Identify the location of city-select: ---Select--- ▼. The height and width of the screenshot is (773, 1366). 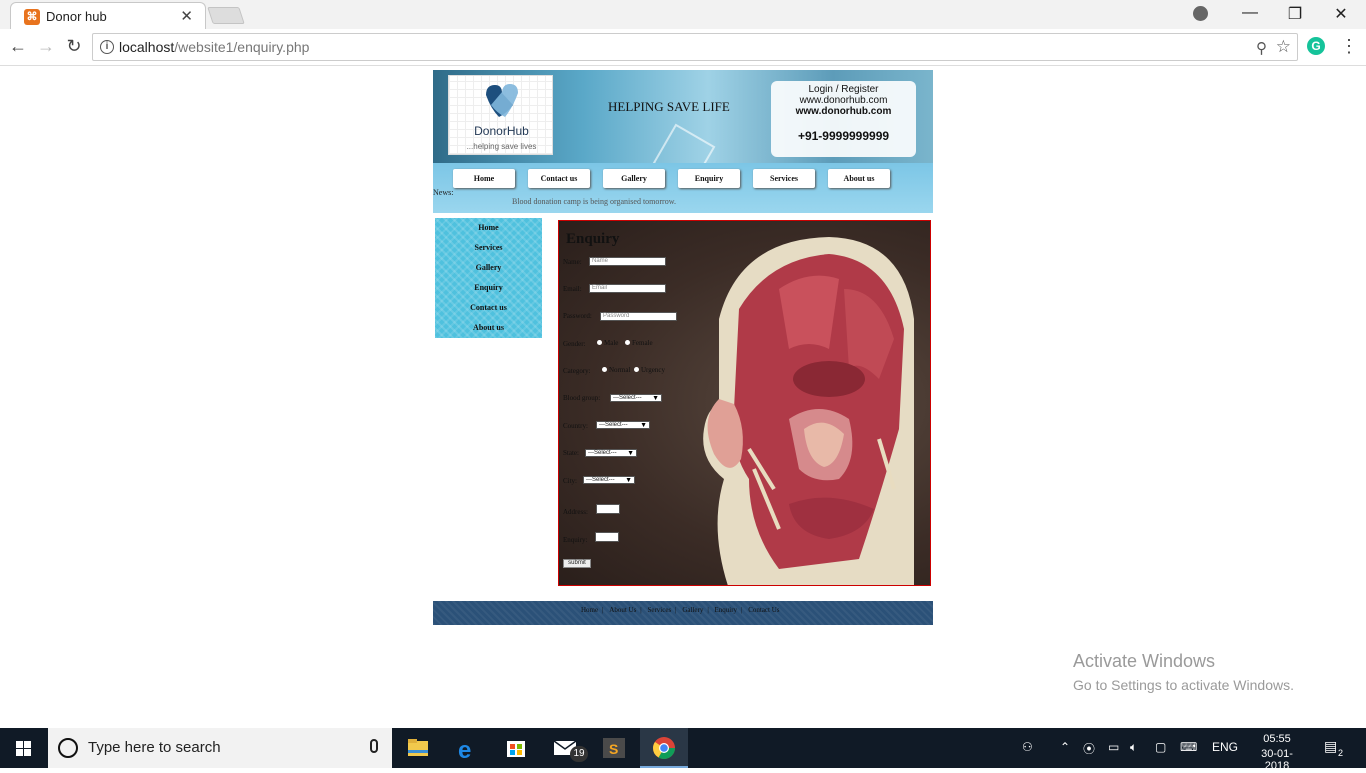
(609, 480).